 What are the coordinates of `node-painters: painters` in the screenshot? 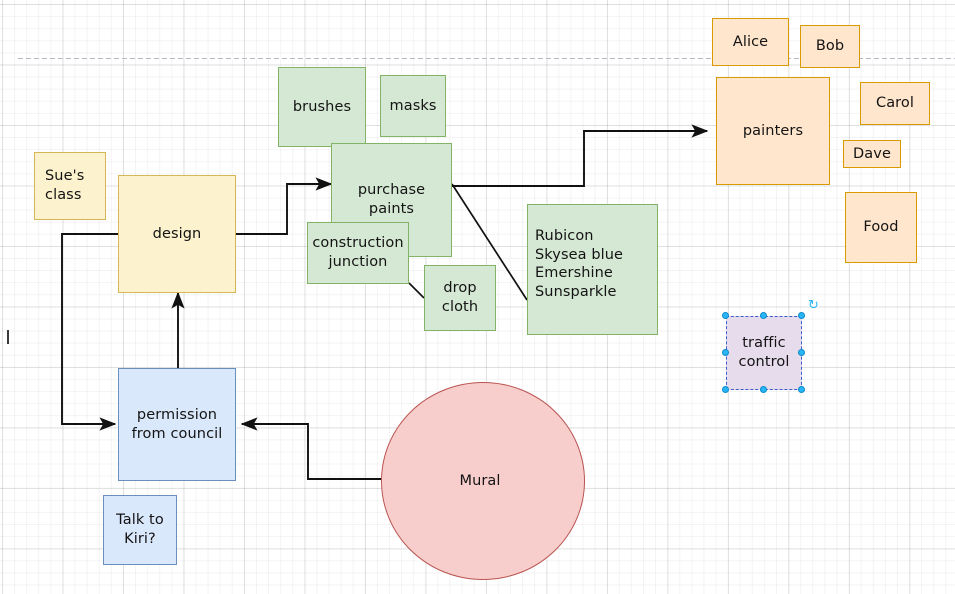 It's located at (773, 131).